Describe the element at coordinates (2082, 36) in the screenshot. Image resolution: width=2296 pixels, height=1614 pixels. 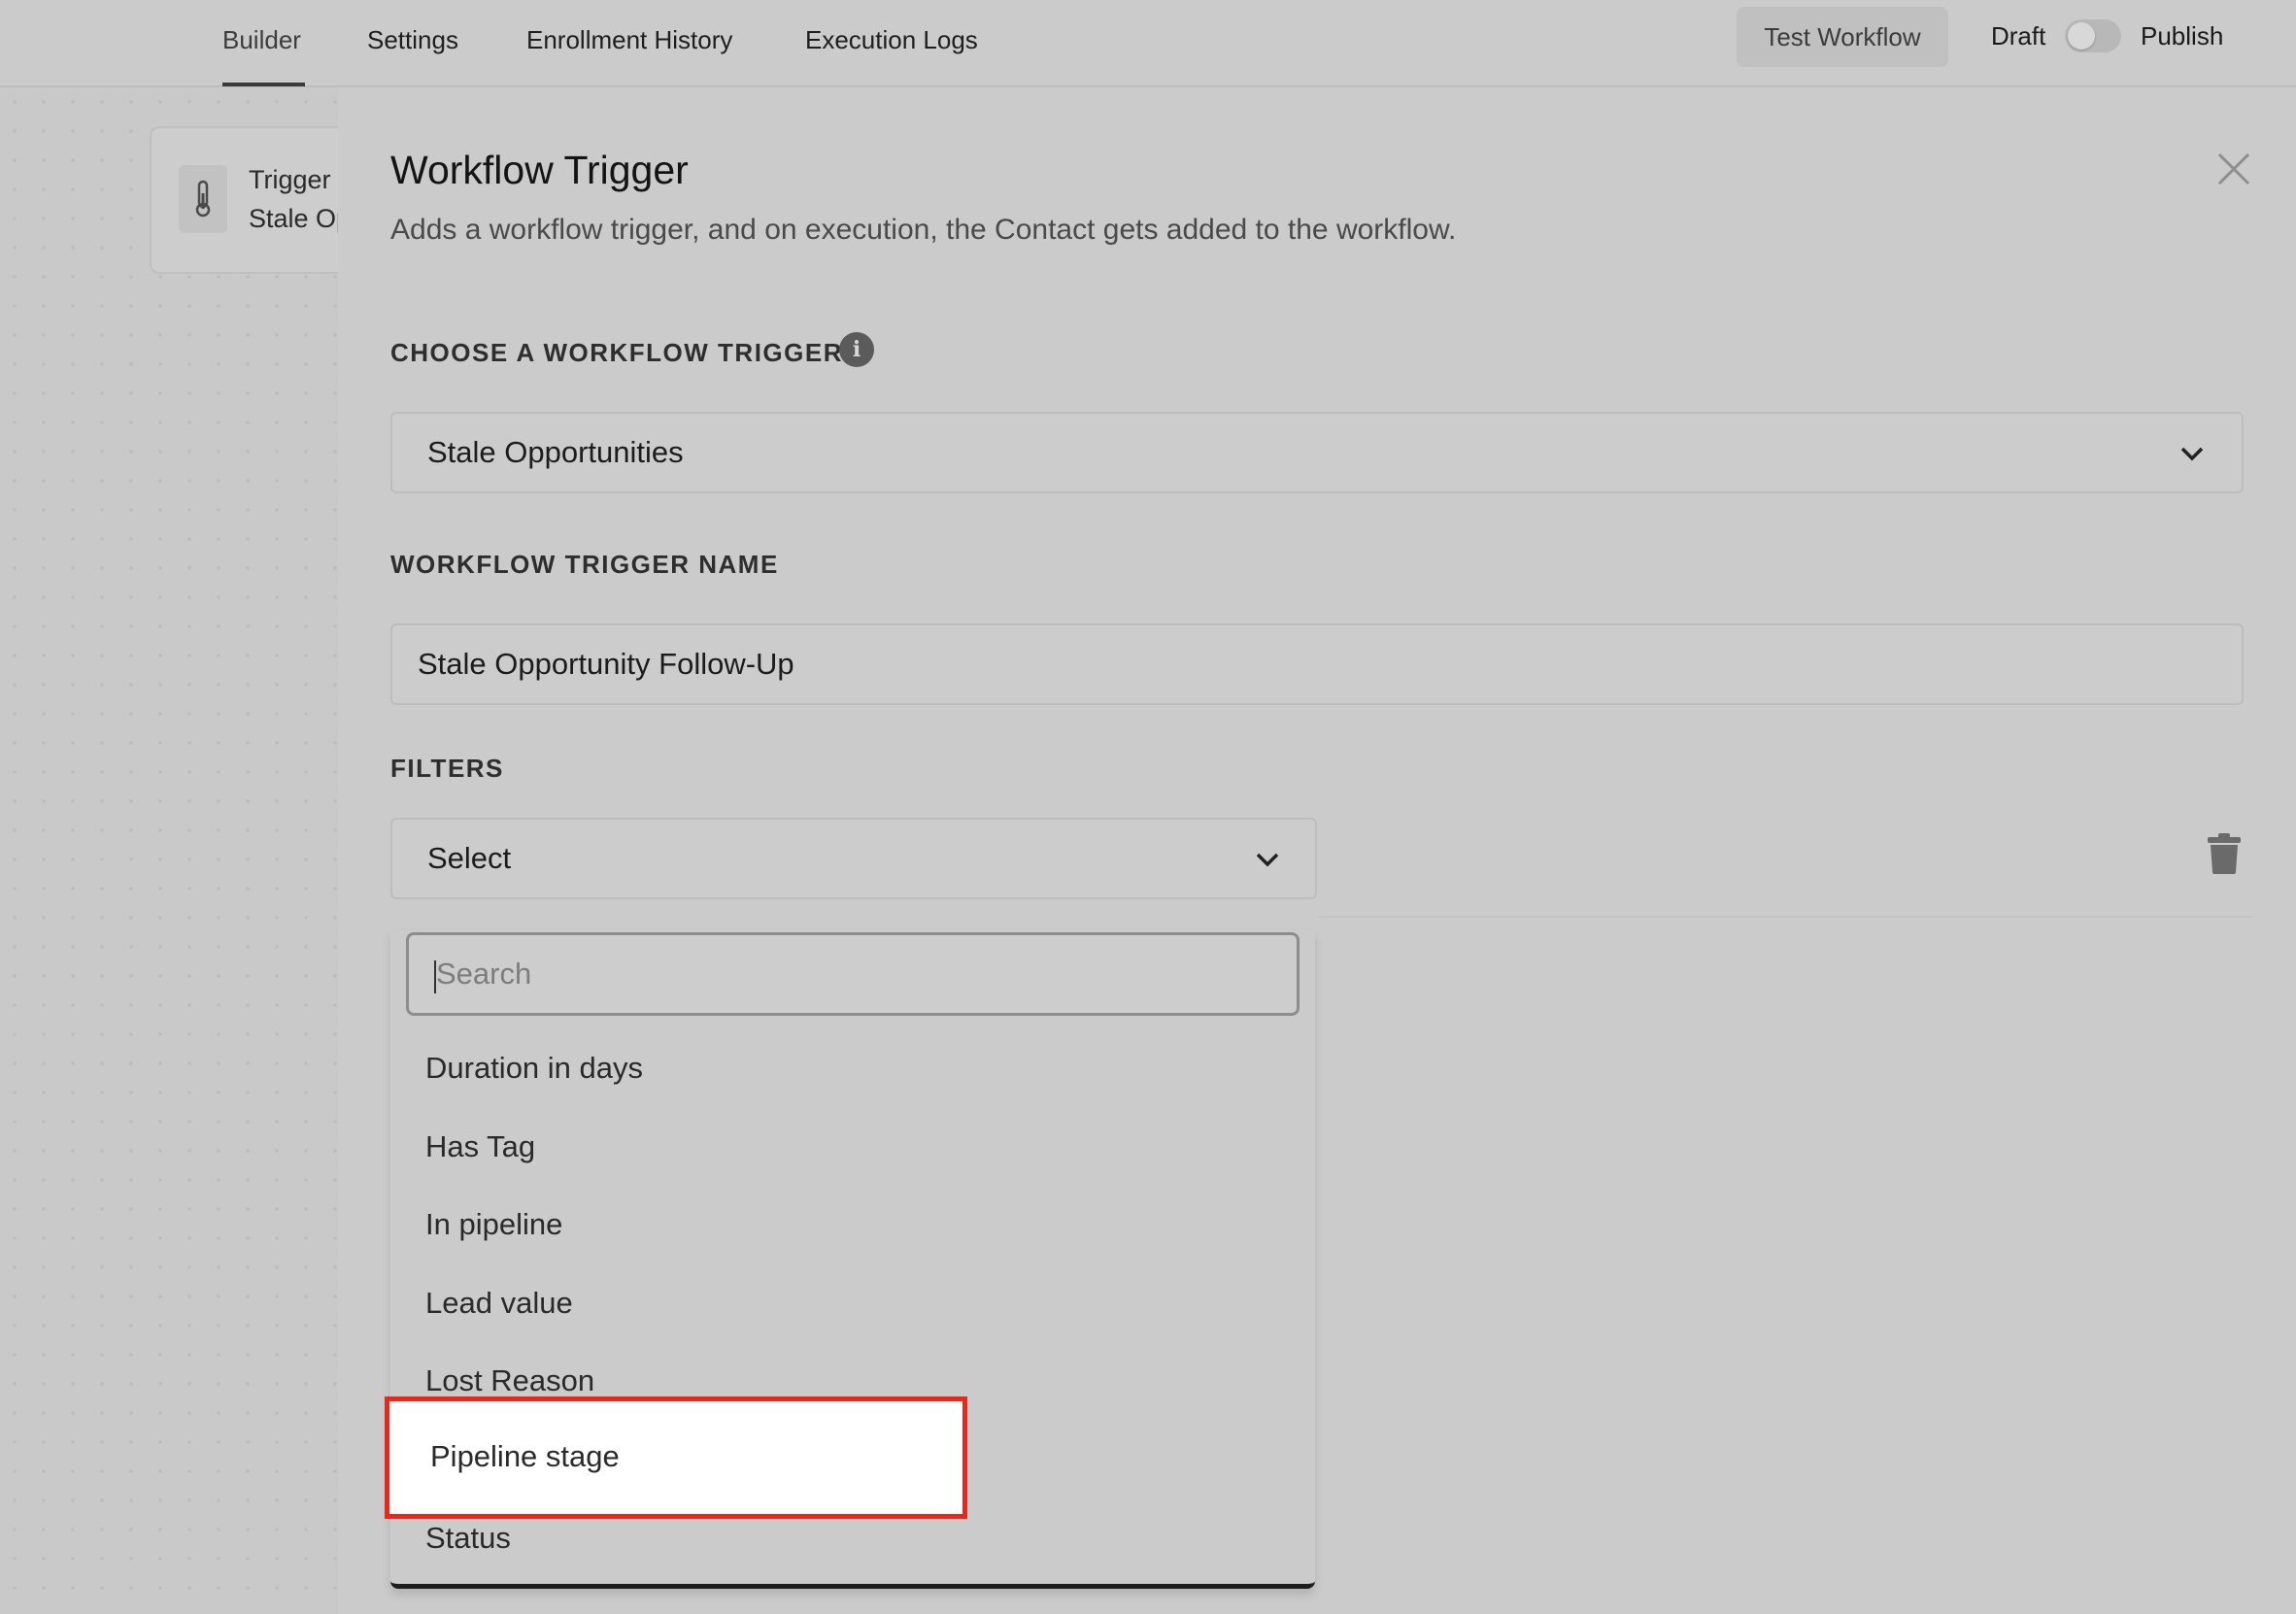
I see `toggle-knob` at that location.